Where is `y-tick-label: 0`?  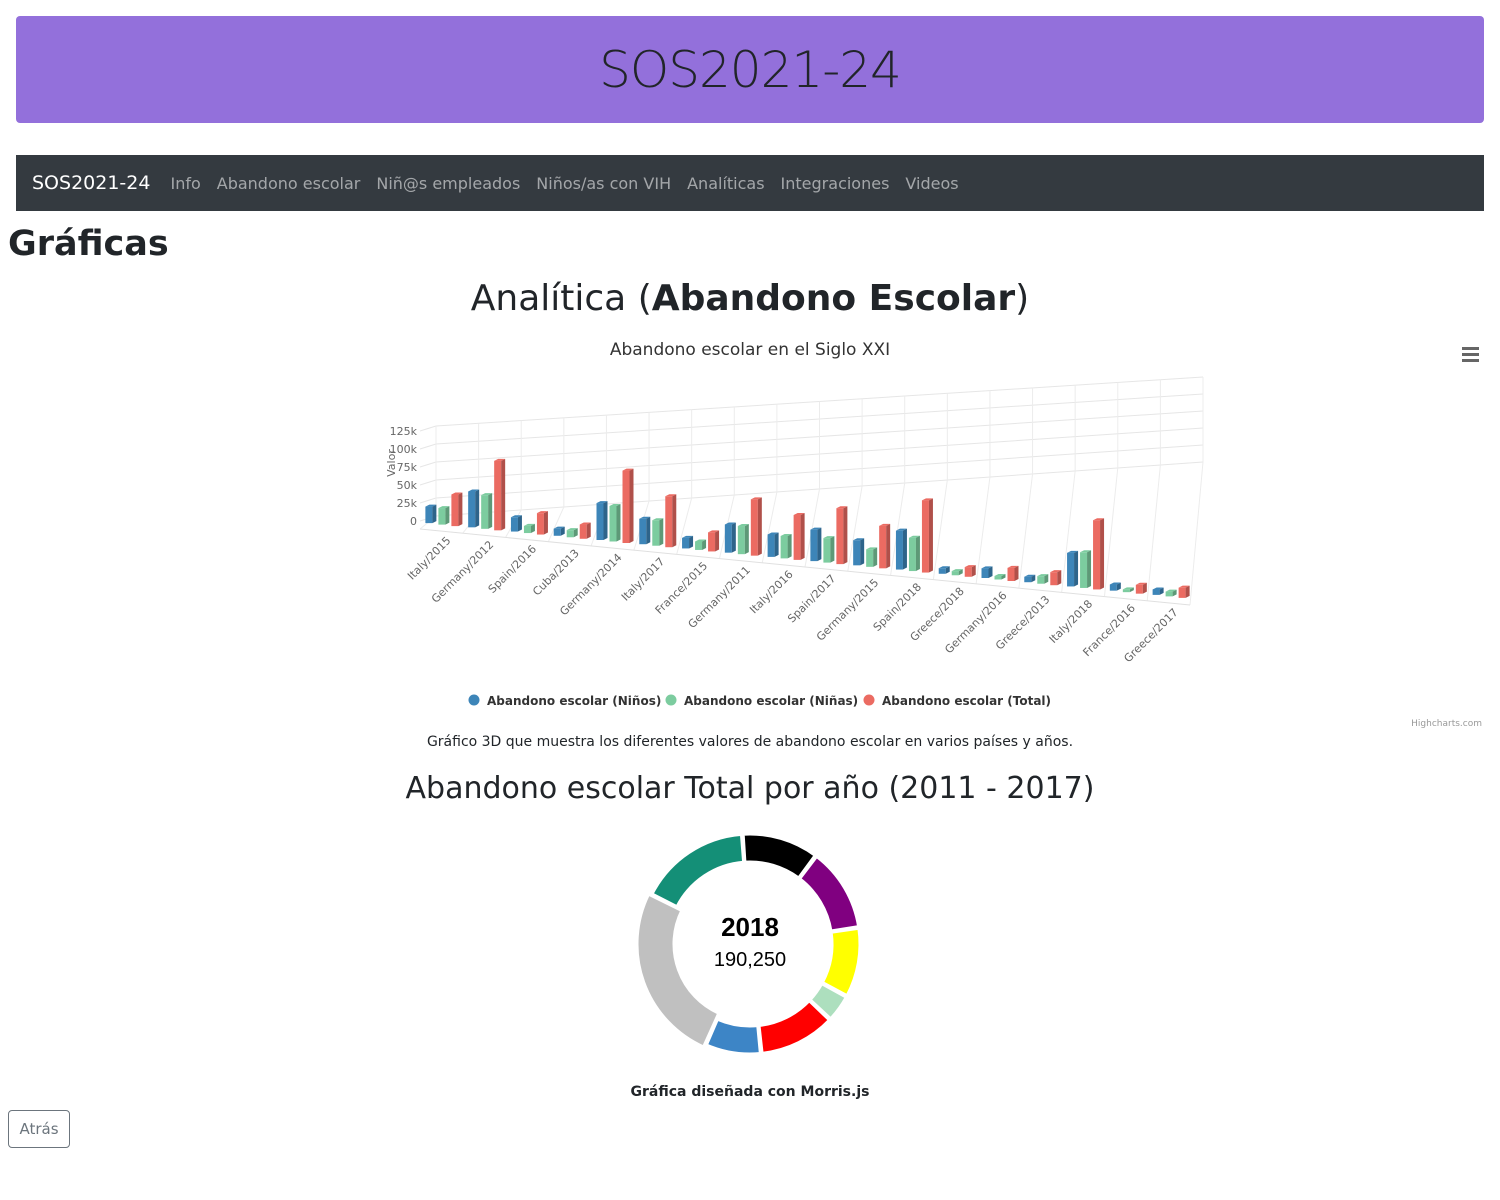
y-tick-label: 0 is located at coordinates (413, 521).